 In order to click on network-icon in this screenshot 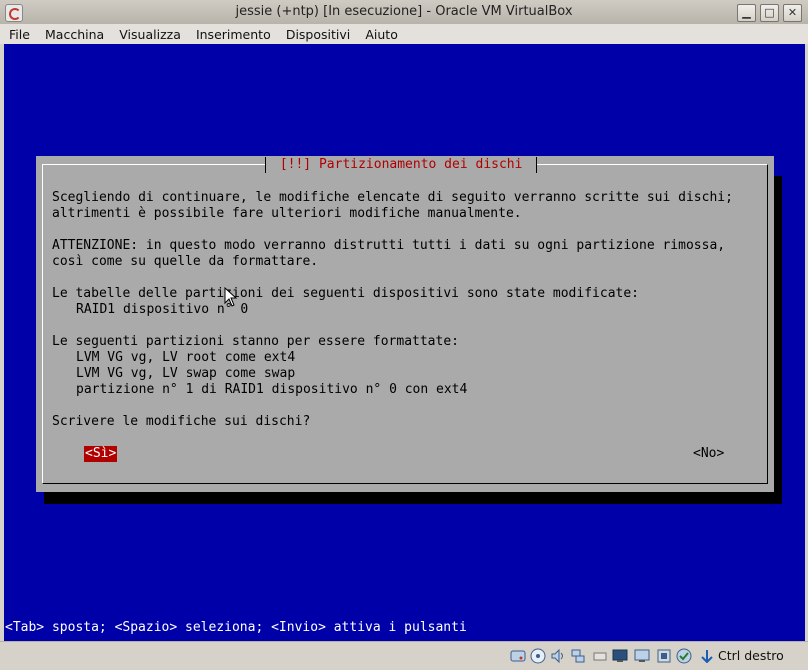, I will do `click(578, 656)`.